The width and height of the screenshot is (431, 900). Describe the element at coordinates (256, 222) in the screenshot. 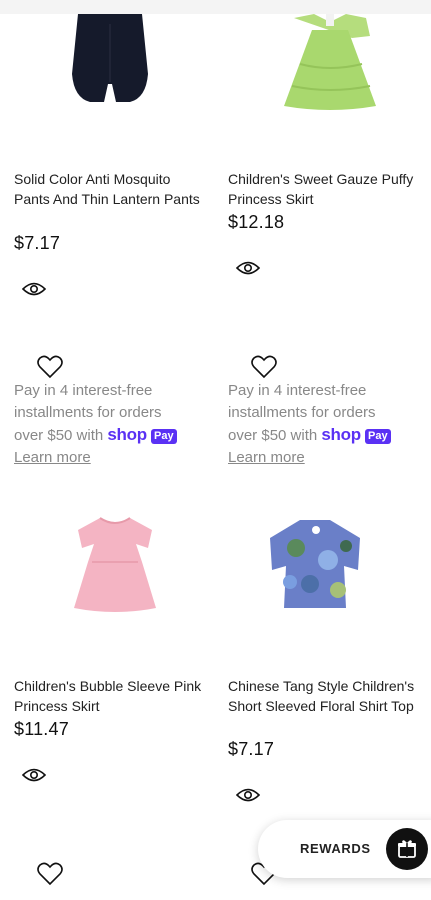

I see `product-price: $12.18` at that location.